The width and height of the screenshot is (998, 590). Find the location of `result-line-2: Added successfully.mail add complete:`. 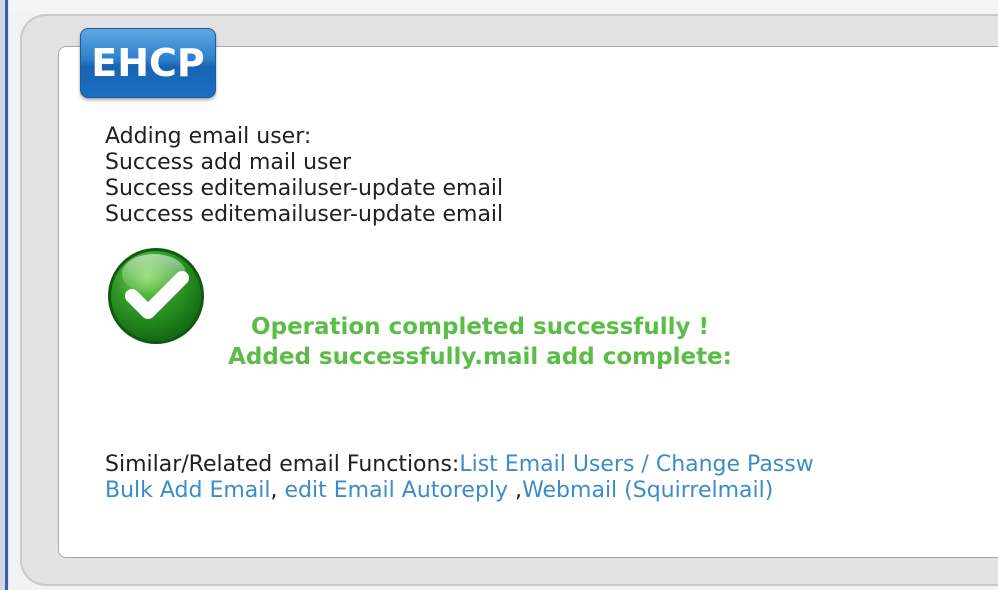

result-line-2: Added successfully.mail add complete: is located at coordinates (480, 357).